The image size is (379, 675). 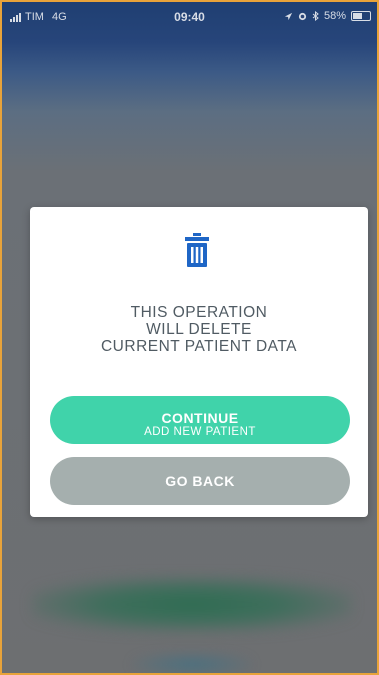 What do you see at coordinates (198, 346) in the screenshot?
I see `warning-message-line: CURRENT PATIENT DATA` at bounding box center [198, 346].